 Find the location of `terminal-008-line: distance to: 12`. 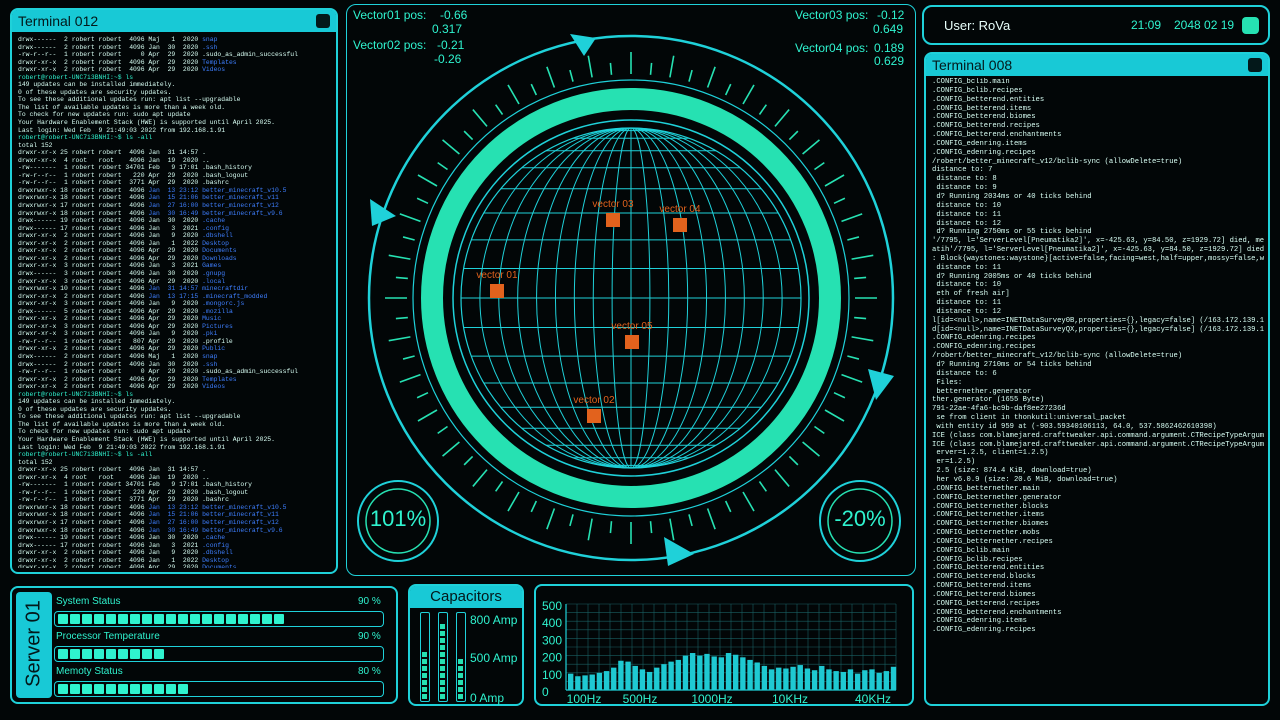

terminal-008-line: distance to: 12 is located at coordinates (967, 223).